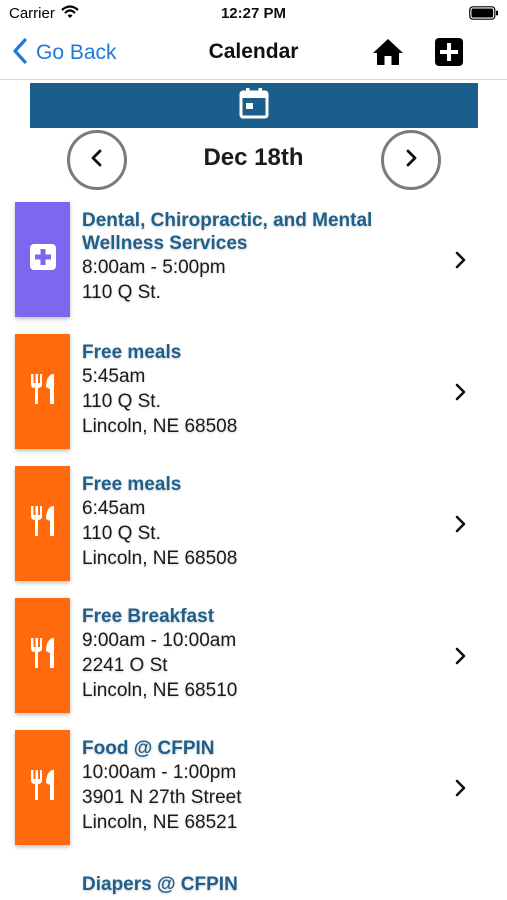 This screenshot has height=900, width=507. Describe the element at coordinates (159, 640) in the screenshot. I see `event-time: 9:00am - 10:00am` at that location.